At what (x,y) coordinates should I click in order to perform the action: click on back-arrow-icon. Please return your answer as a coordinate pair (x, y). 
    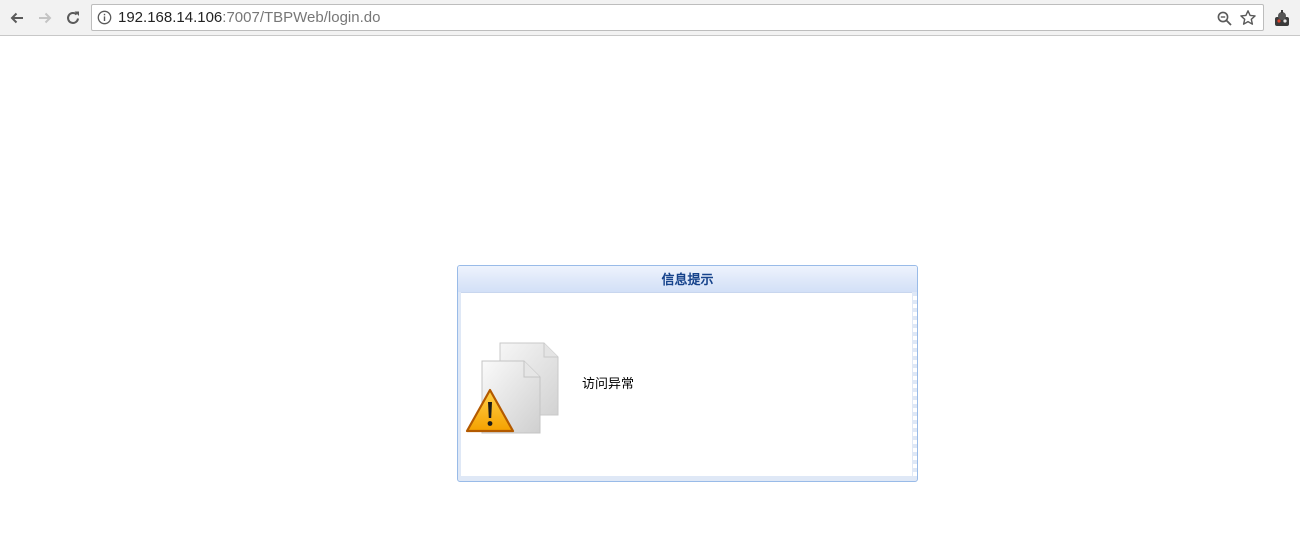
    Looking at the image, I should click on (16, 18).